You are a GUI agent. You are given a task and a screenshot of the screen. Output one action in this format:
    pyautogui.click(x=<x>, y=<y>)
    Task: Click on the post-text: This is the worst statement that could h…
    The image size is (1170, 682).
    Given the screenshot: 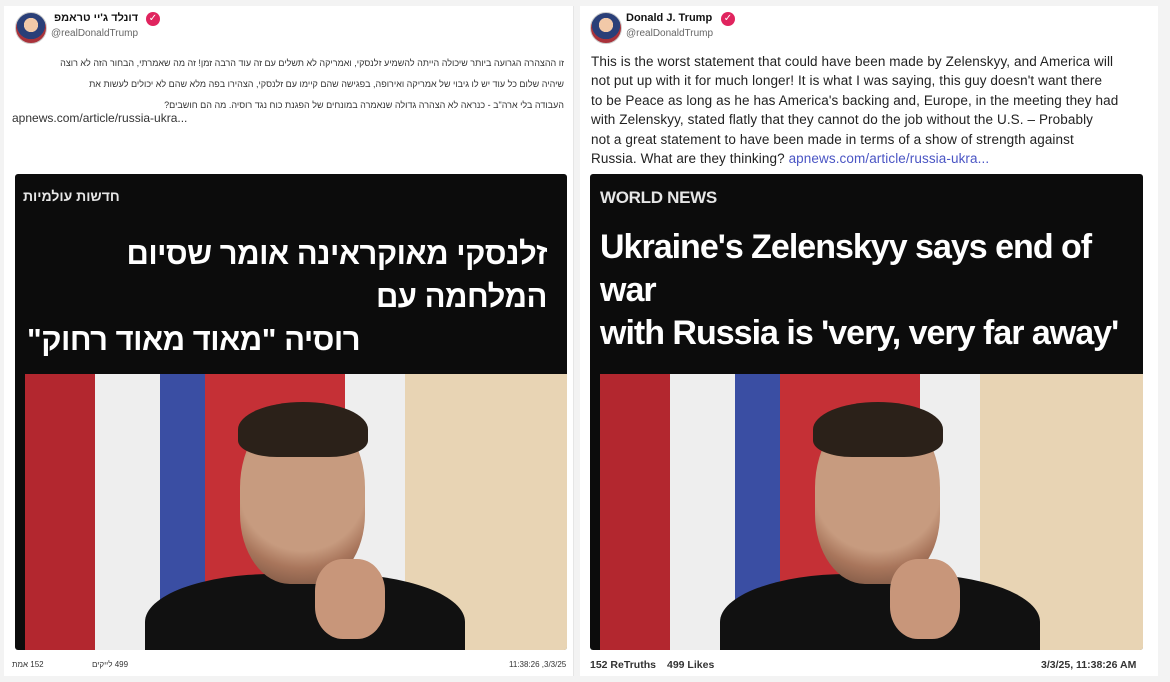 What is the action you would take?
    pyautogui.click(x=871, y=110)
    